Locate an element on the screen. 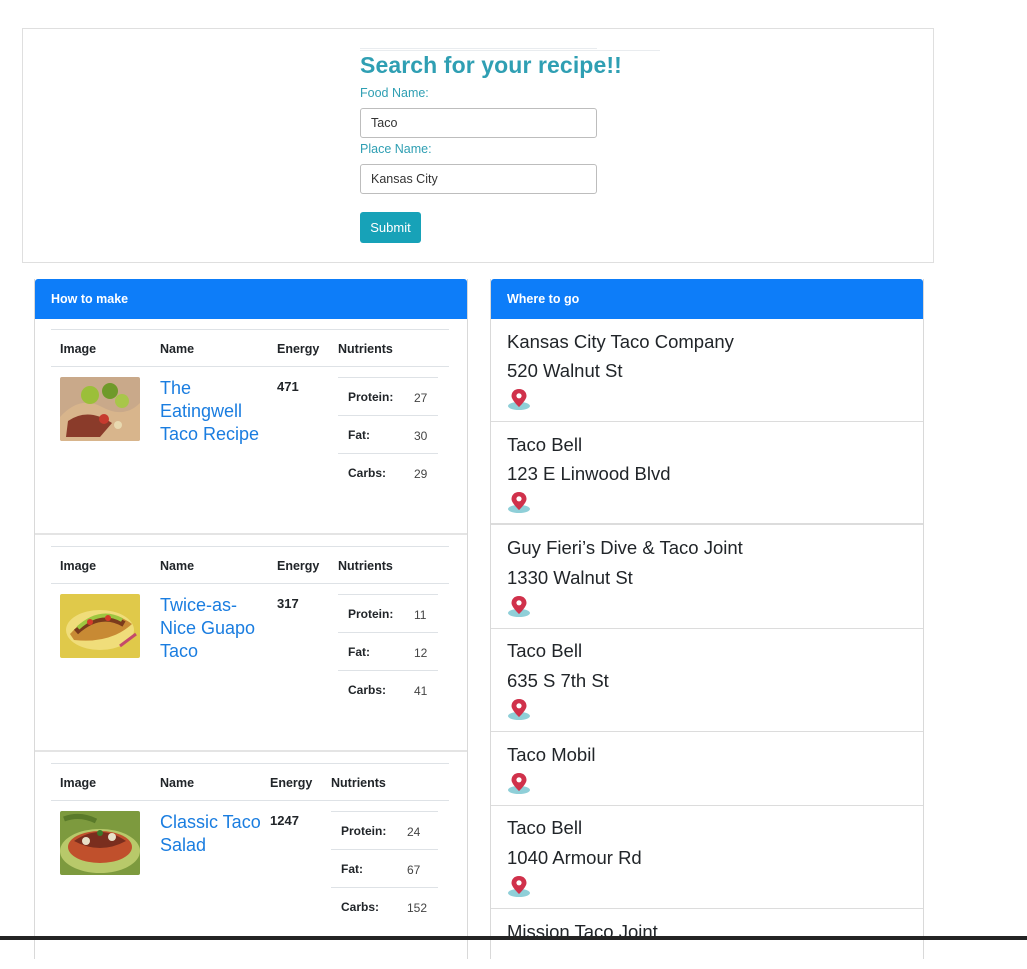  recipe-name-link: The Eatingwell Taco Recipe is located at coordinates (212, 411).